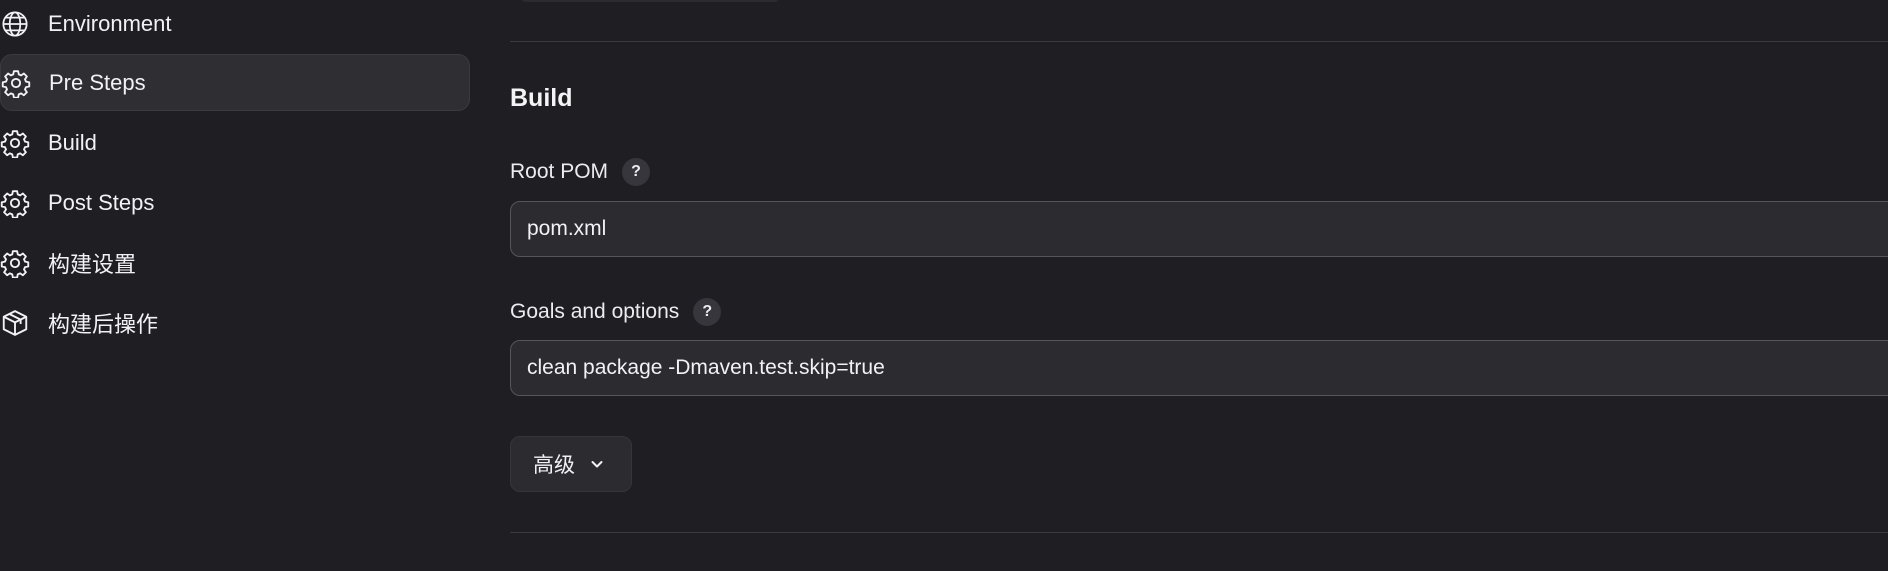 The height and width of the screenshot is (571, 1888). Describe the element at coordinates (597, 464) in the screenshot. I see `chevron-down-icon` at that location.